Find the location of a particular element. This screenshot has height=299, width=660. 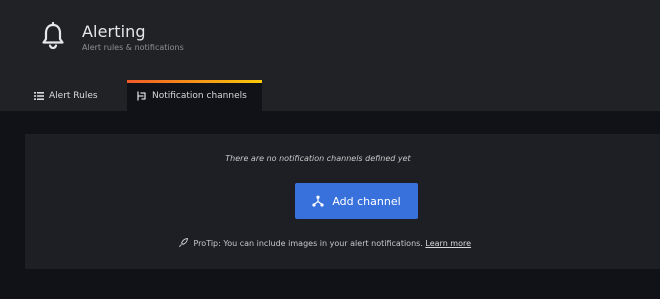

rocket-icon is located at coordinates (184, 243).